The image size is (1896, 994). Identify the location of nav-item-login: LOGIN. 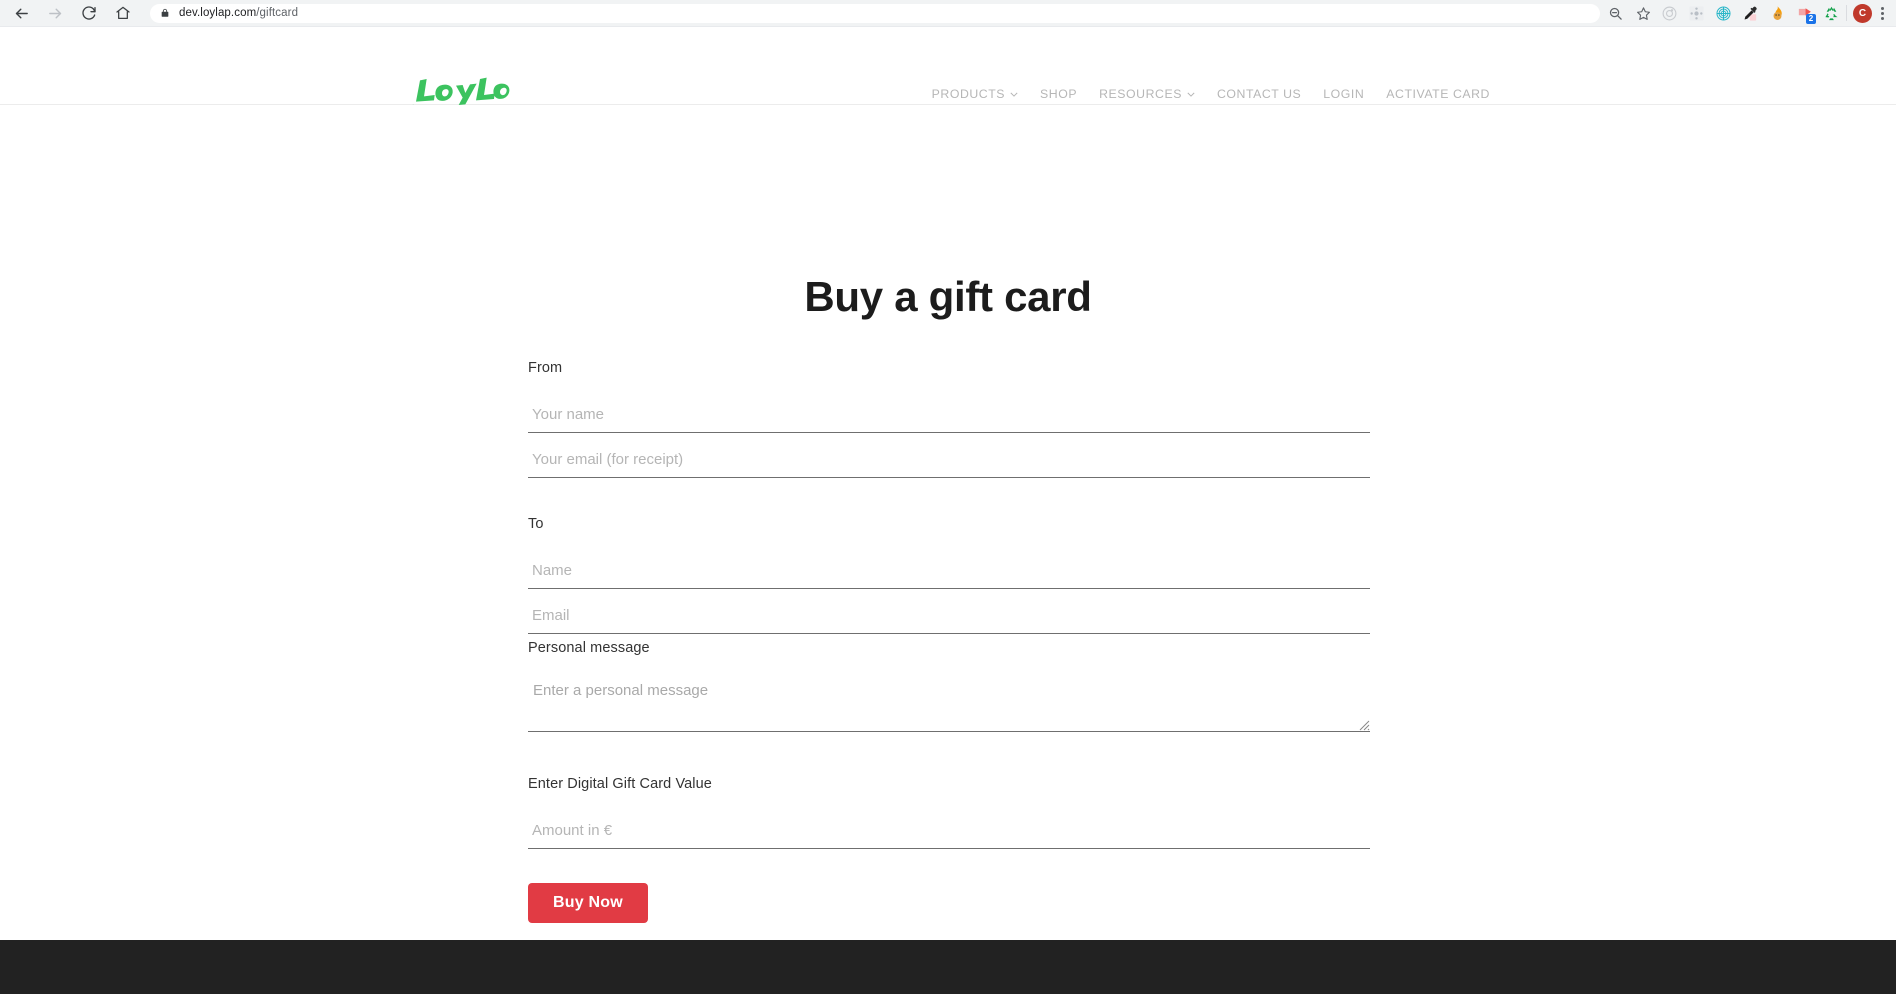
(1343, 94).